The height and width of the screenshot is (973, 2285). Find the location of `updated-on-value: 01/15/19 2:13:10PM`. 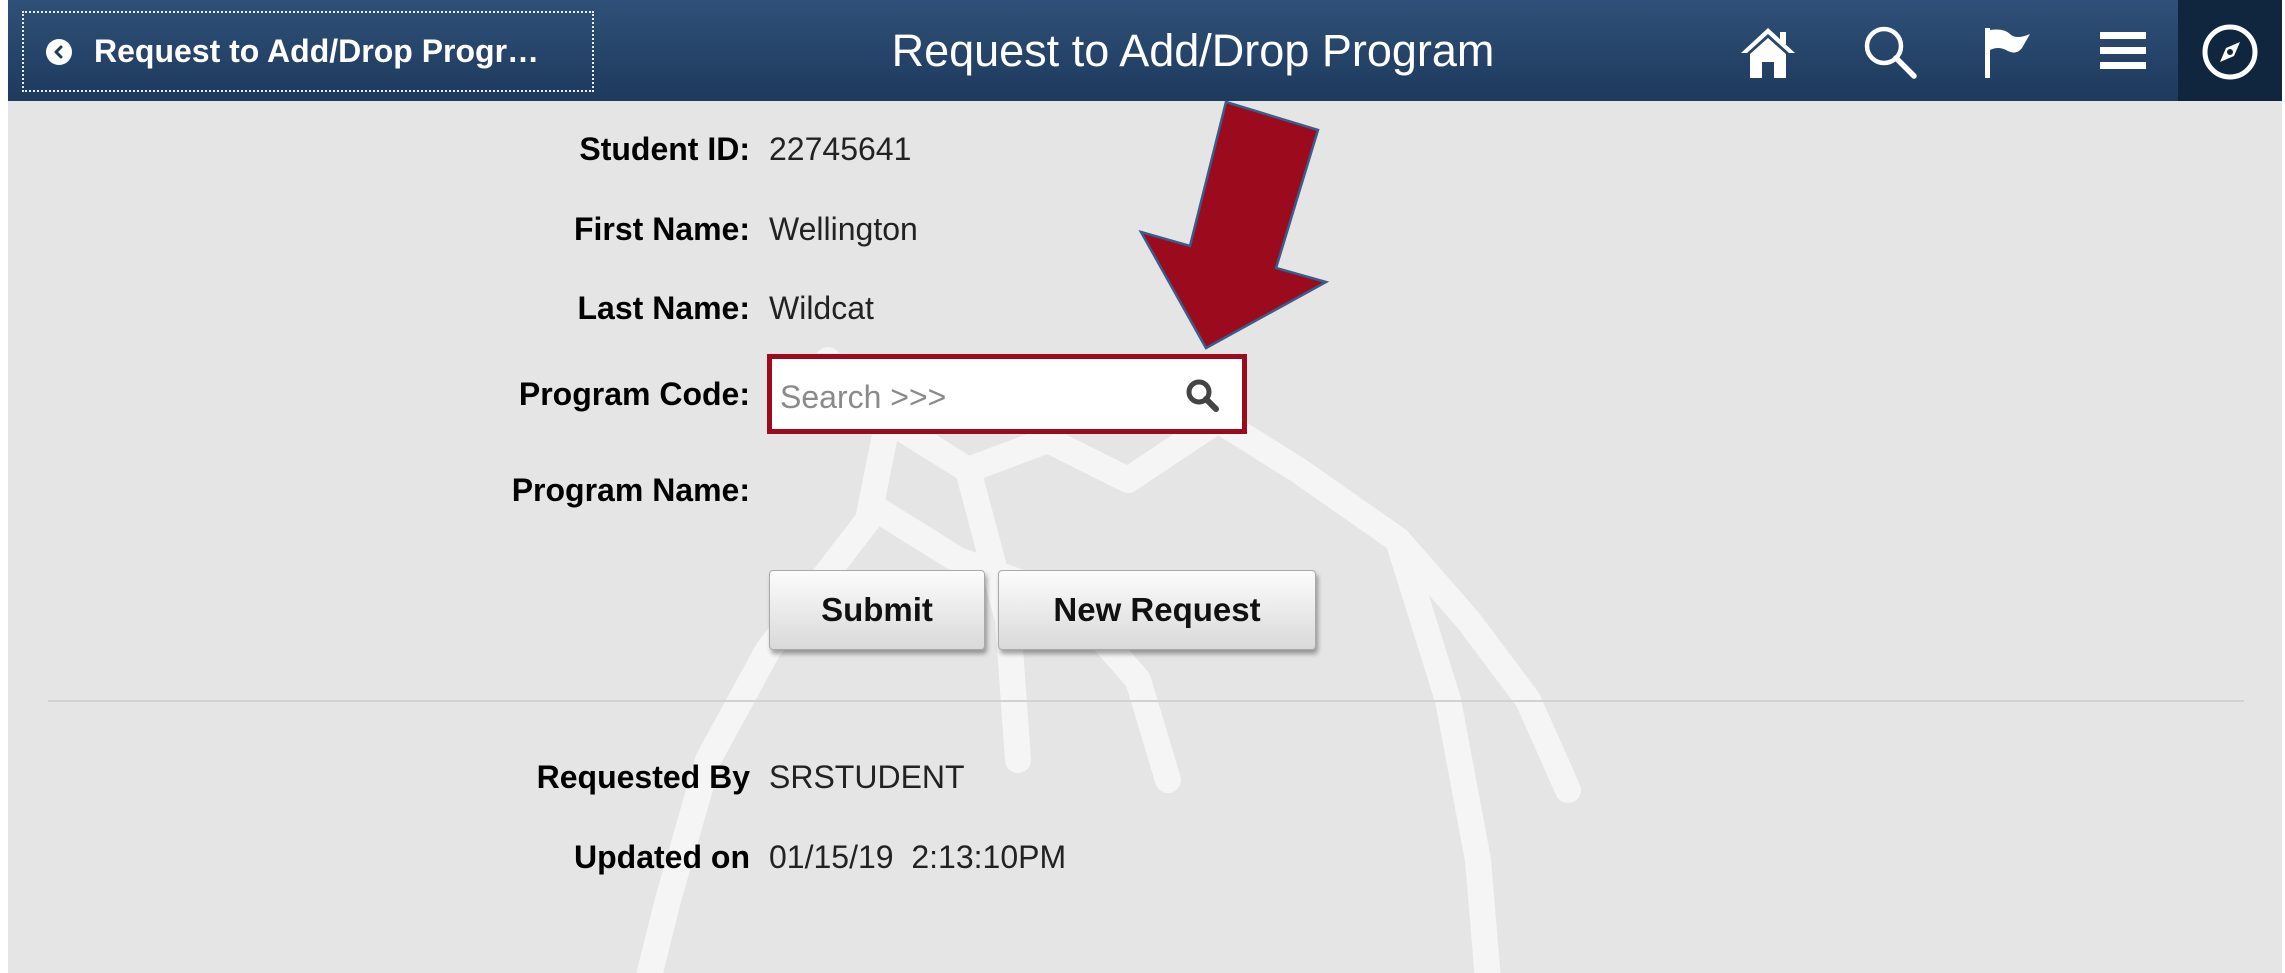

updated-on-value: 01/15/19 2:13:10PM is located at coordinates (918, 857).